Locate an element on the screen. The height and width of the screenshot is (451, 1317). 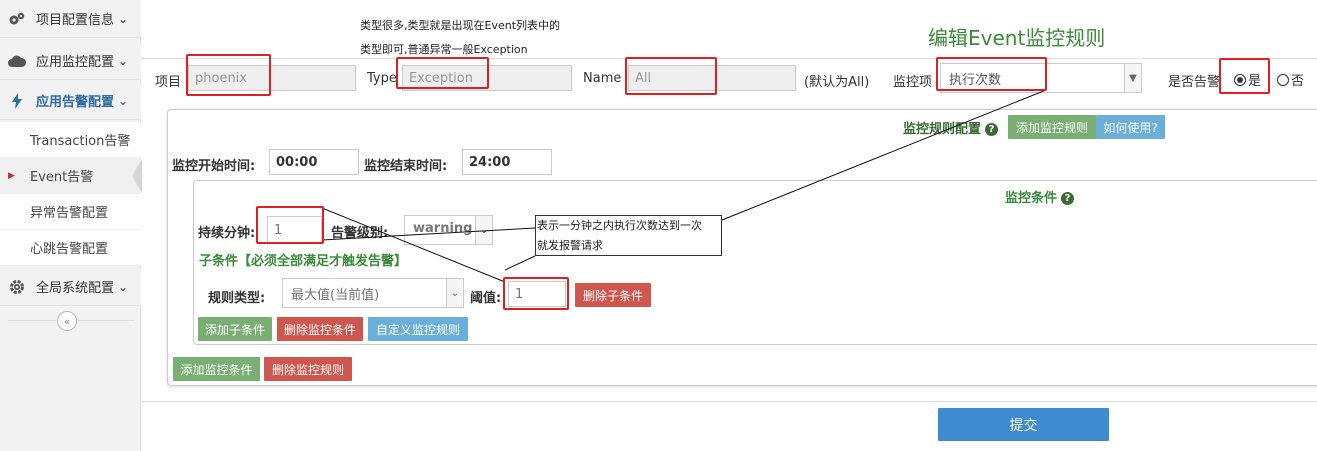
delete-subcondition-button: 删除子条件 is located at coordinates (613, 295).